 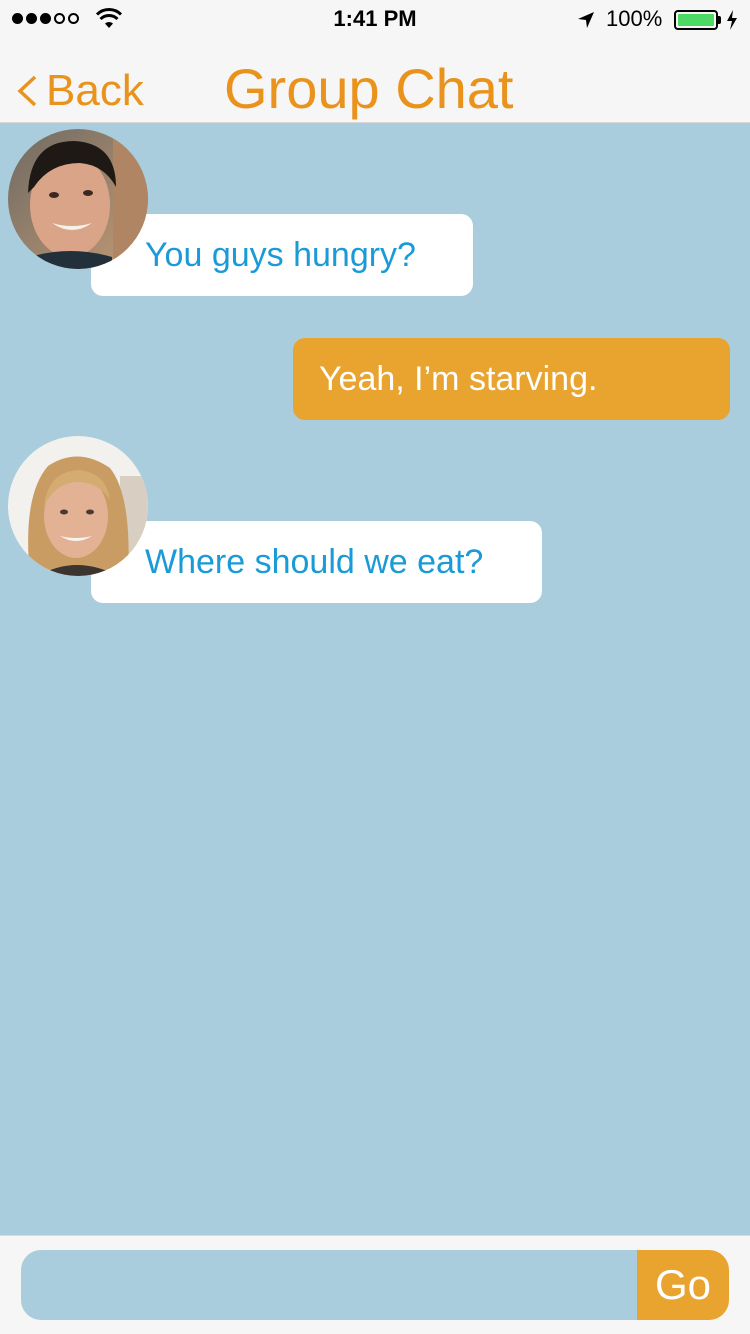 I want to click on message-input, so click(x=329, y=1285).